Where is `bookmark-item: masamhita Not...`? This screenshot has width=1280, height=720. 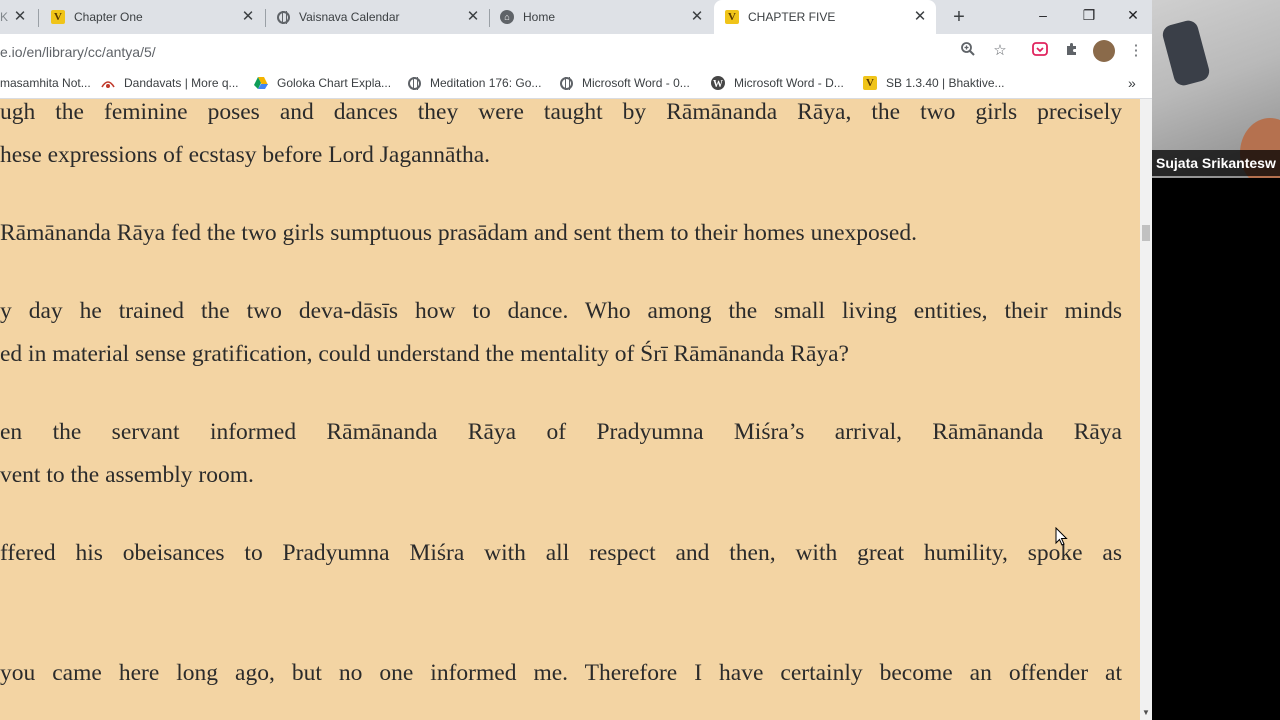 bookmark-item: masamhita Not... is located at coordinates (45, 83).